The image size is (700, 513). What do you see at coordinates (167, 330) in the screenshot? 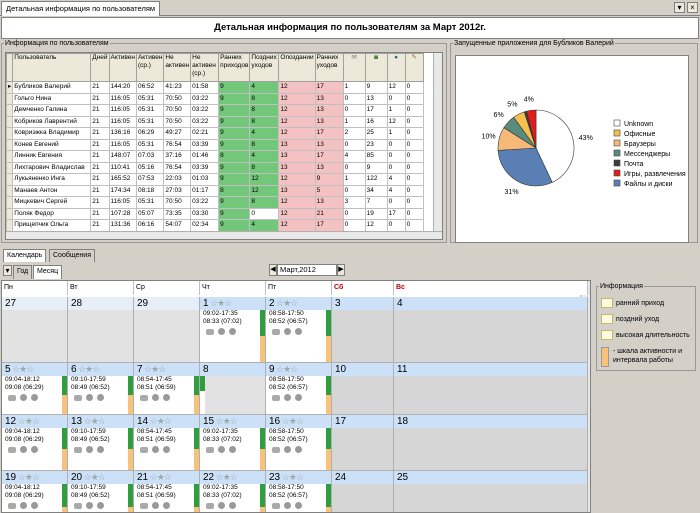
I see `calendar-day: 29` at bounding box center [167, 330].